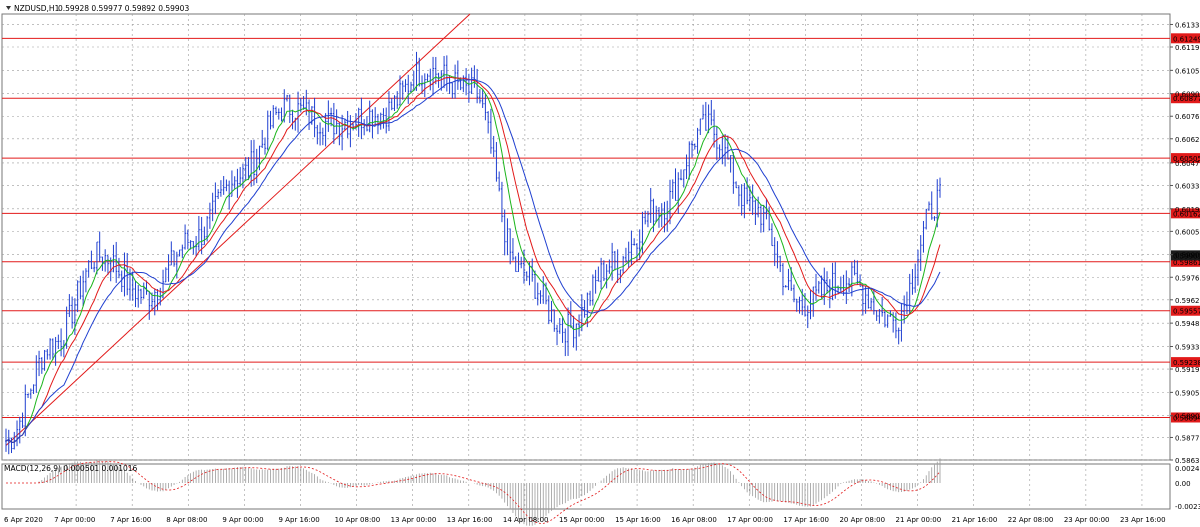 This screenshot has height=527, width=1200. Describe the element at coordinates (1183, 484) in the screenshot. I see `macd-tick-label: 0.00` at that location.